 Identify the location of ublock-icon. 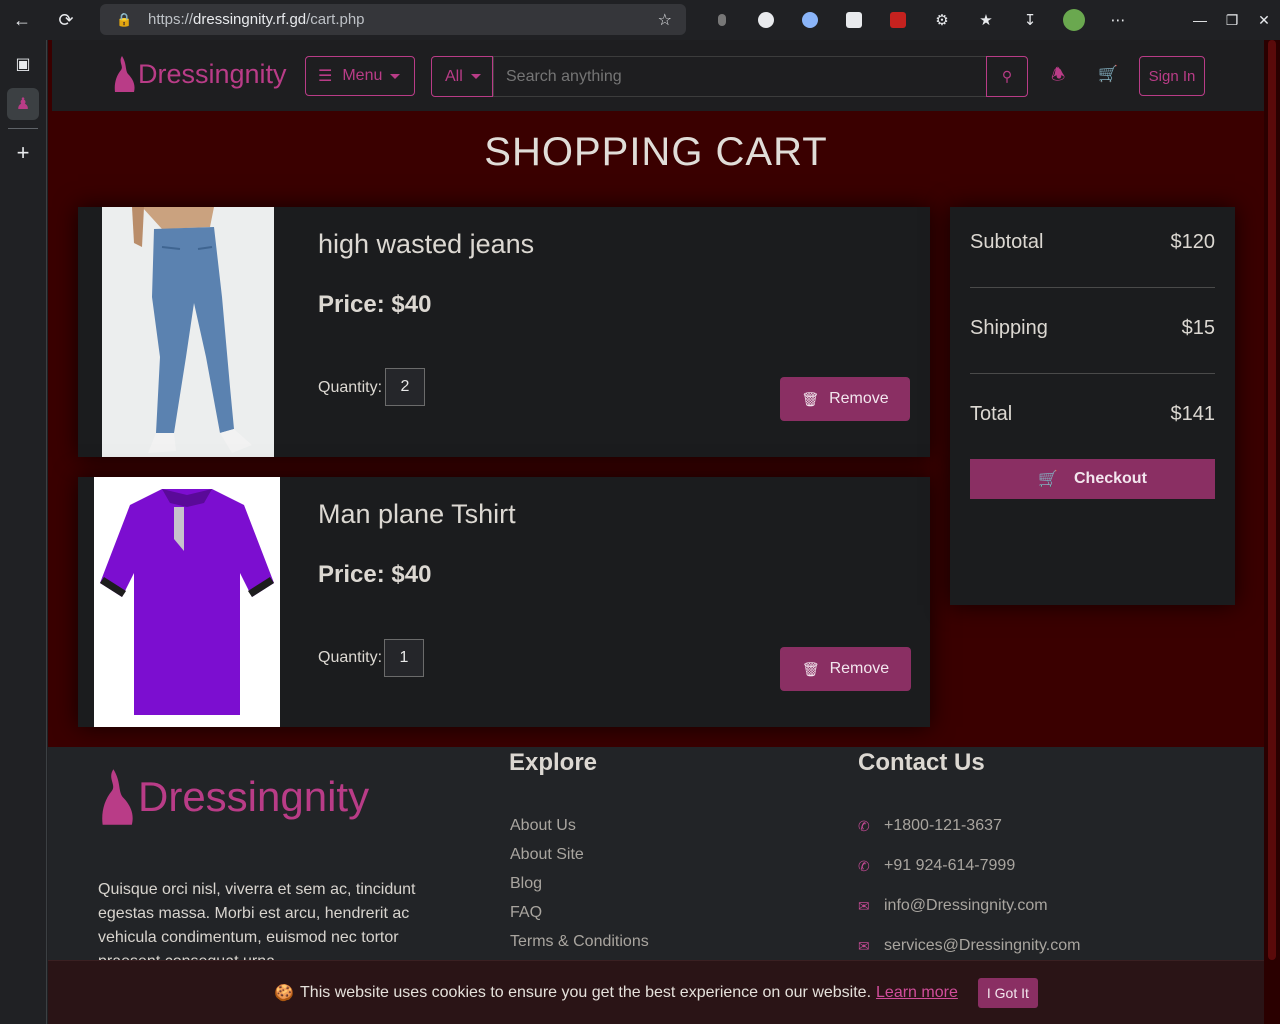
(898, 20).